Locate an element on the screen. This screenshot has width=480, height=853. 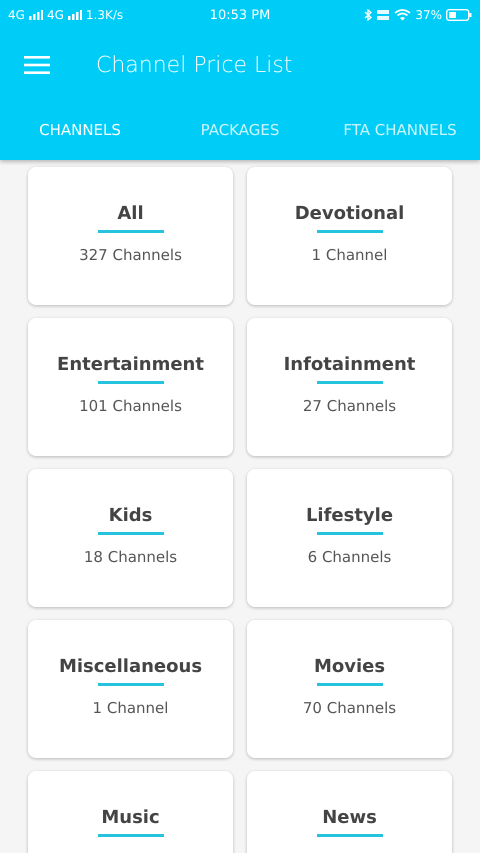
channel-count: 18 Channels is located at coordinates (131, 557).